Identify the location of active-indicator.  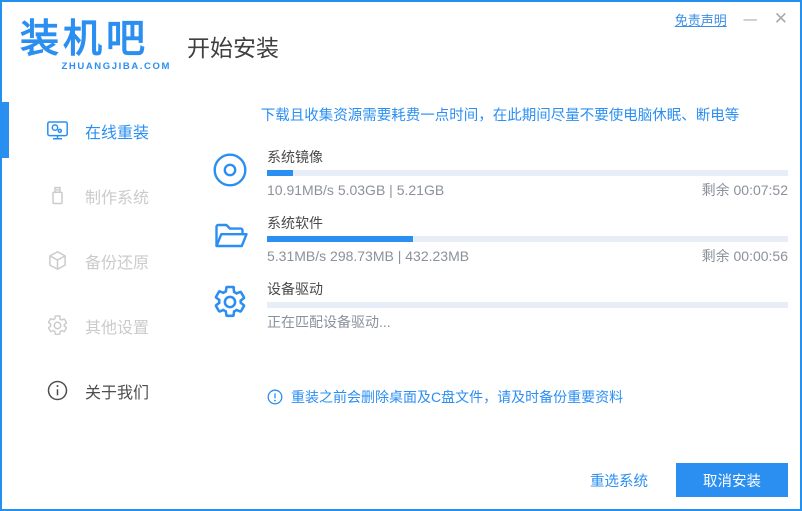
(5, 130).